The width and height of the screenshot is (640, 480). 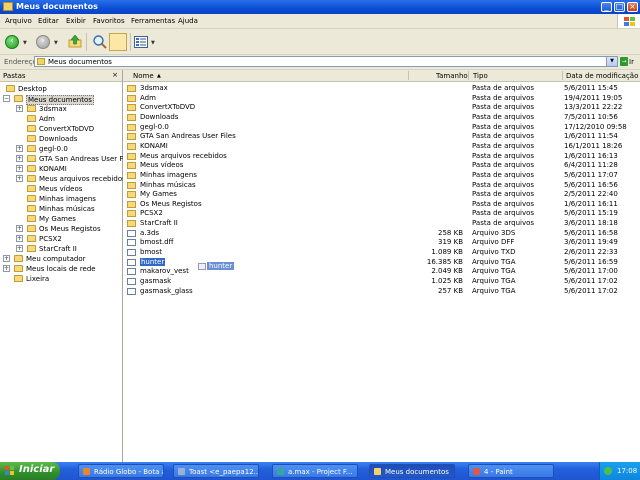 I want to click on collapse-icon: −, so click(x=6, y=98).